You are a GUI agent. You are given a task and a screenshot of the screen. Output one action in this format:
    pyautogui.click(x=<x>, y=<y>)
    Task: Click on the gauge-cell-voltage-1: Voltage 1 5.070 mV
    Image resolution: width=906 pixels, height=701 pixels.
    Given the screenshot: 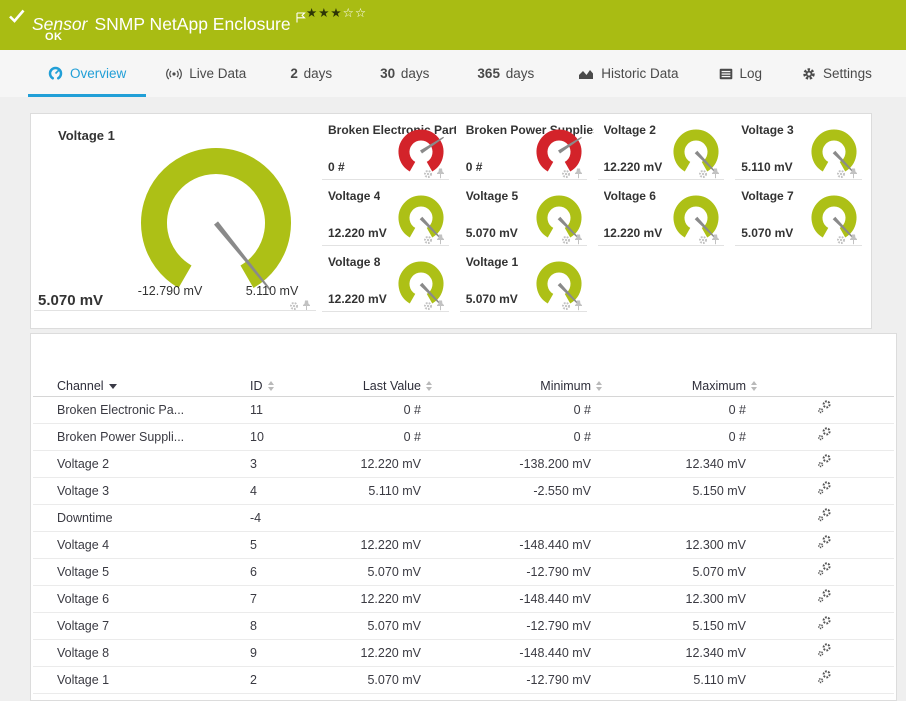 What is the action you would take?
    pyautogui.click(x=527, y=279)
    